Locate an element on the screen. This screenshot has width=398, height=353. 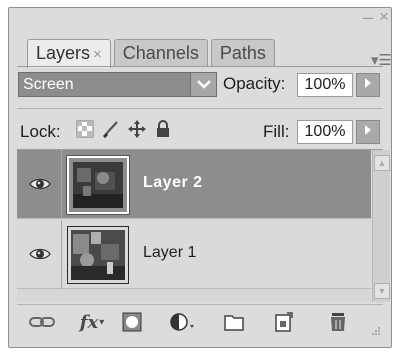
panel-tabs: Layers × Channels Paths is located at coordinates (152, 53).